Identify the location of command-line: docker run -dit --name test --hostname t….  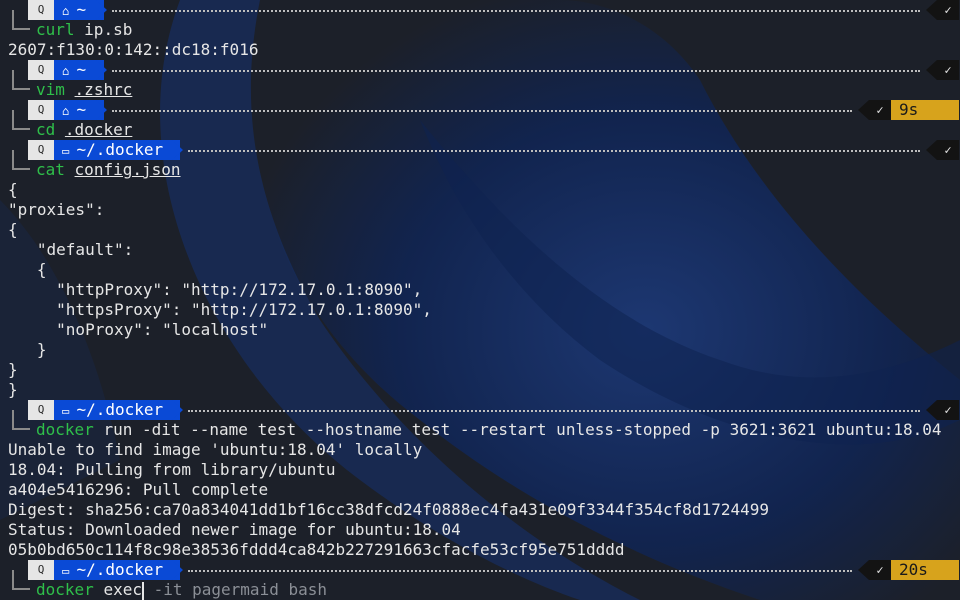
(489, 430).